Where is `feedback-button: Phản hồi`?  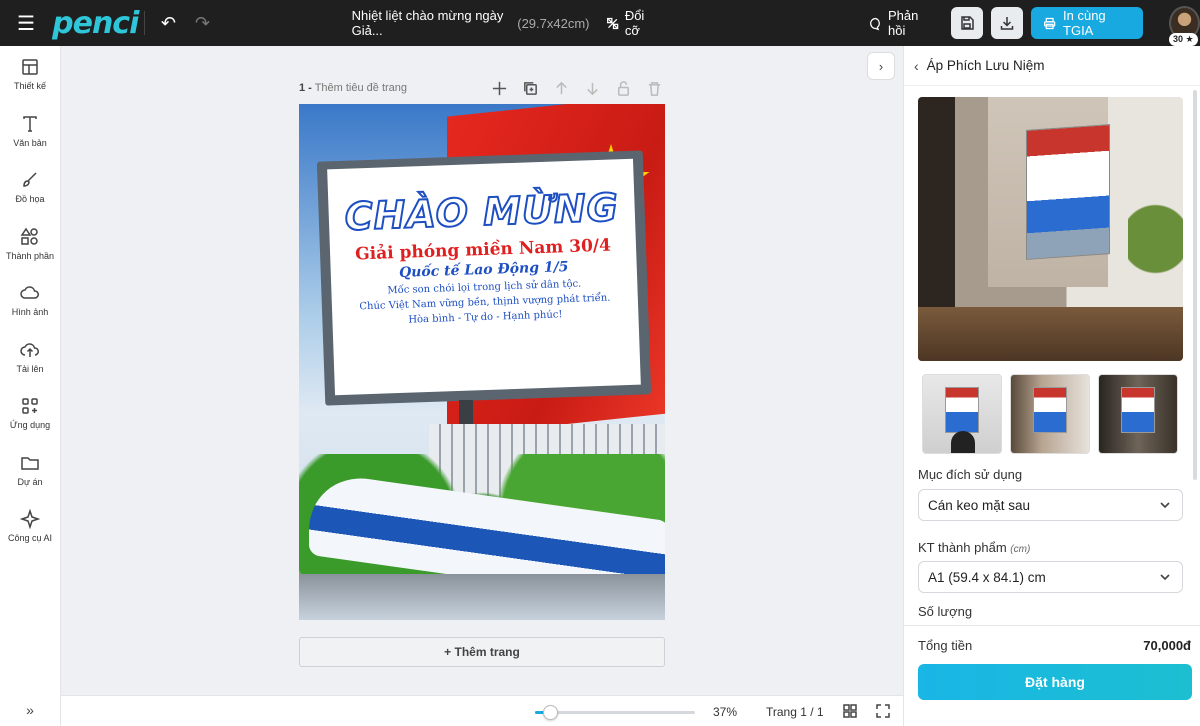
feedback-button: Phản hồi is located at coordinates (901, 23).